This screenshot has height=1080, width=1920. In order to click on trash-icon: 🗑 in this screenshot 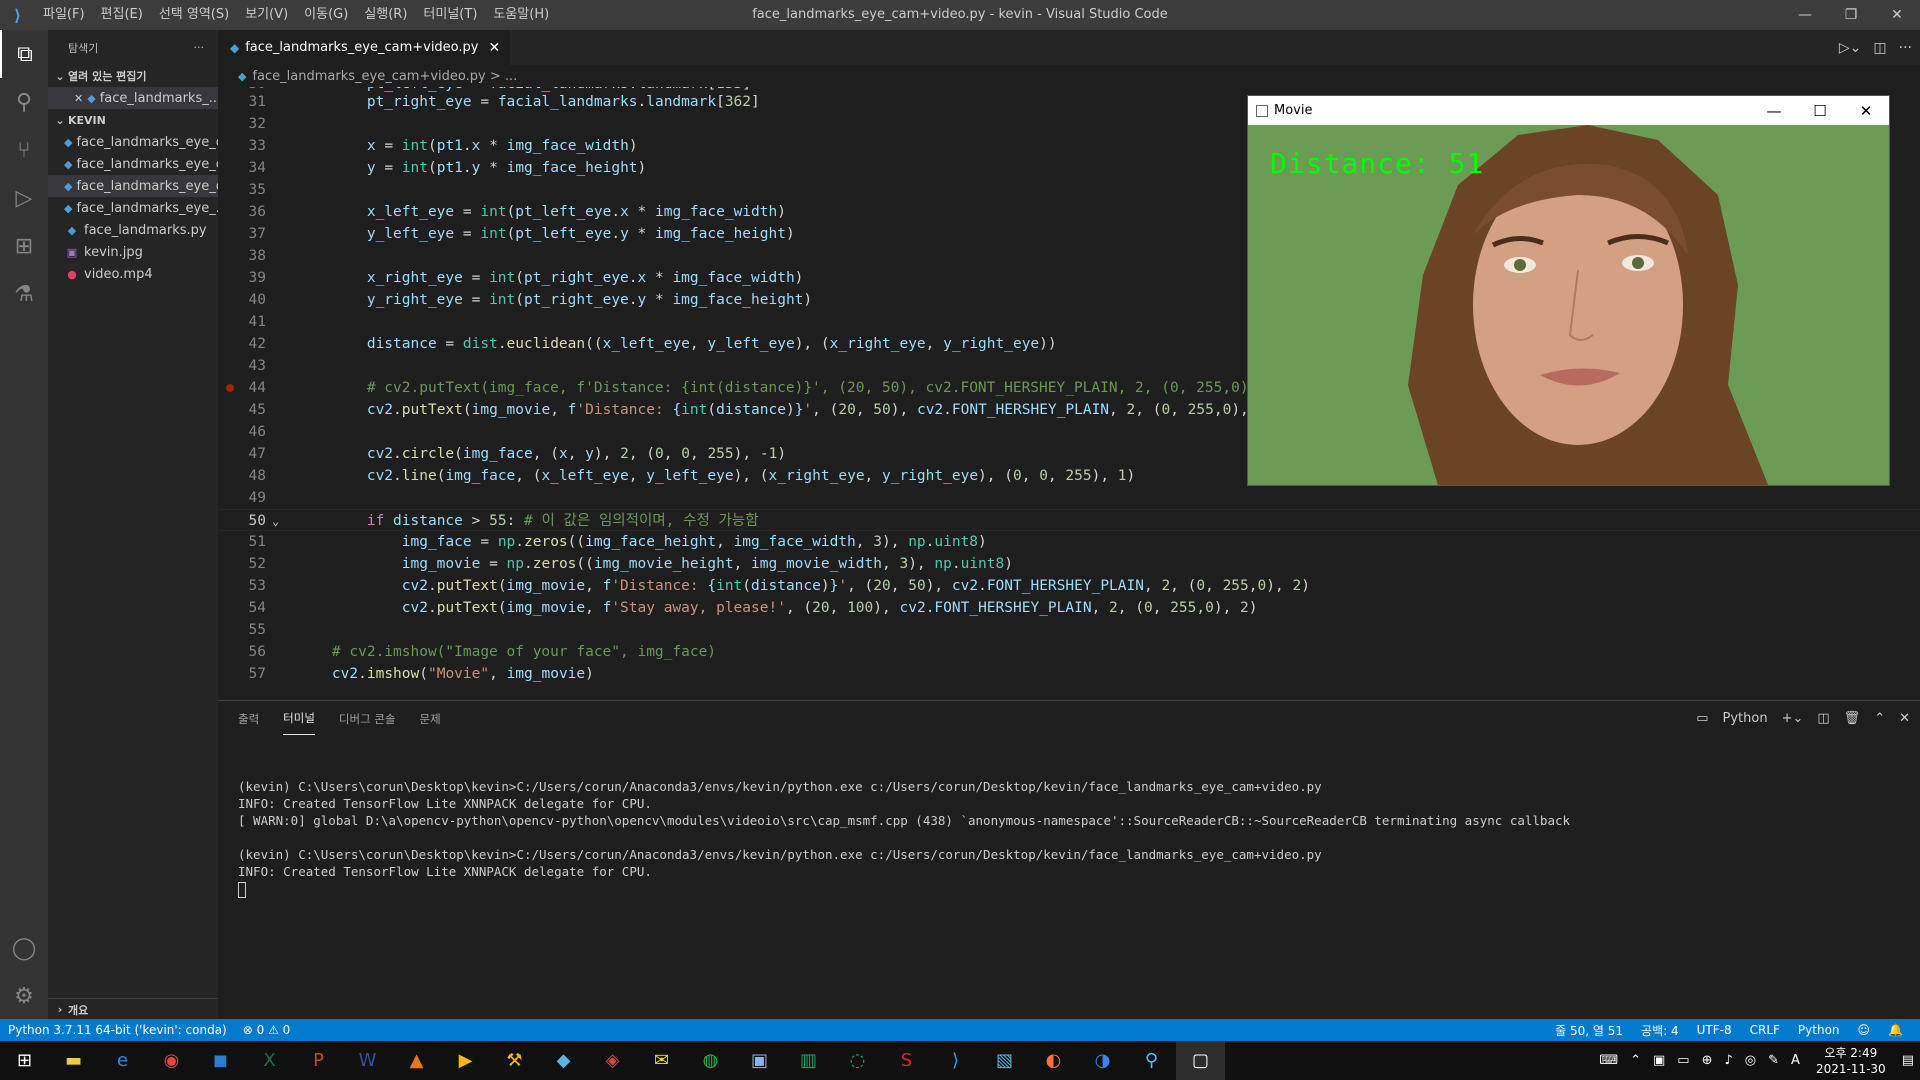, I will do `click(1852, 718)`.